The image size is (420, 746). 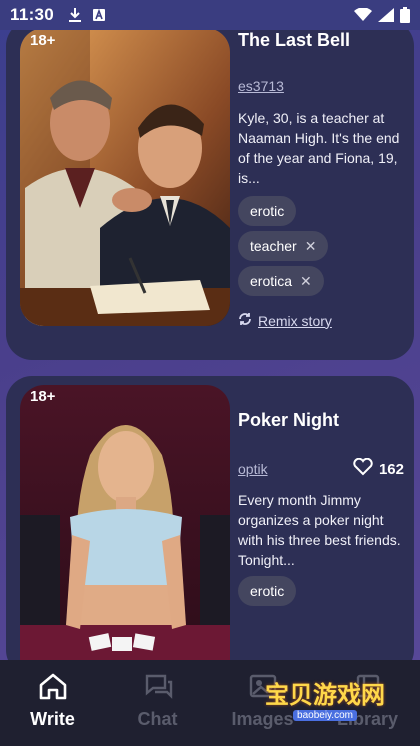 What do you see at coordinates (363, 468) in the screenshot?
I see `heart-icon` at bounding box center [363, 468].